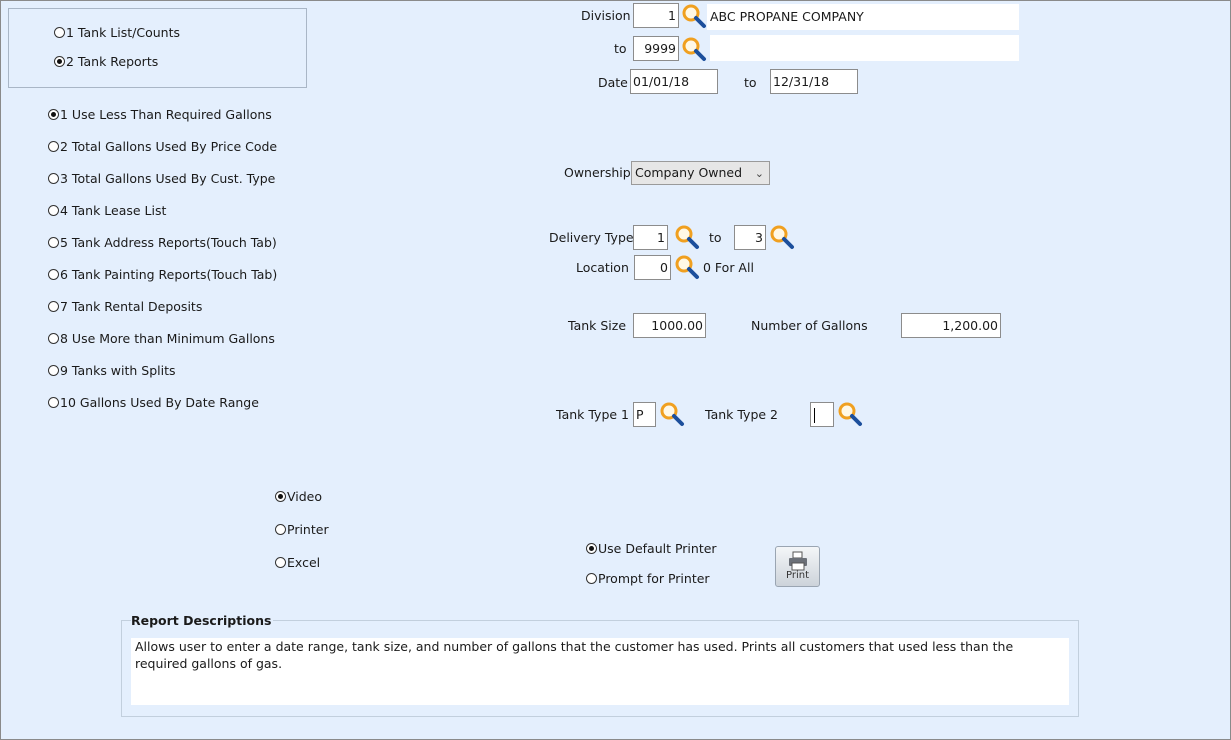  I want to click on report-description-title: Report Descriptions, so click(202, 620).